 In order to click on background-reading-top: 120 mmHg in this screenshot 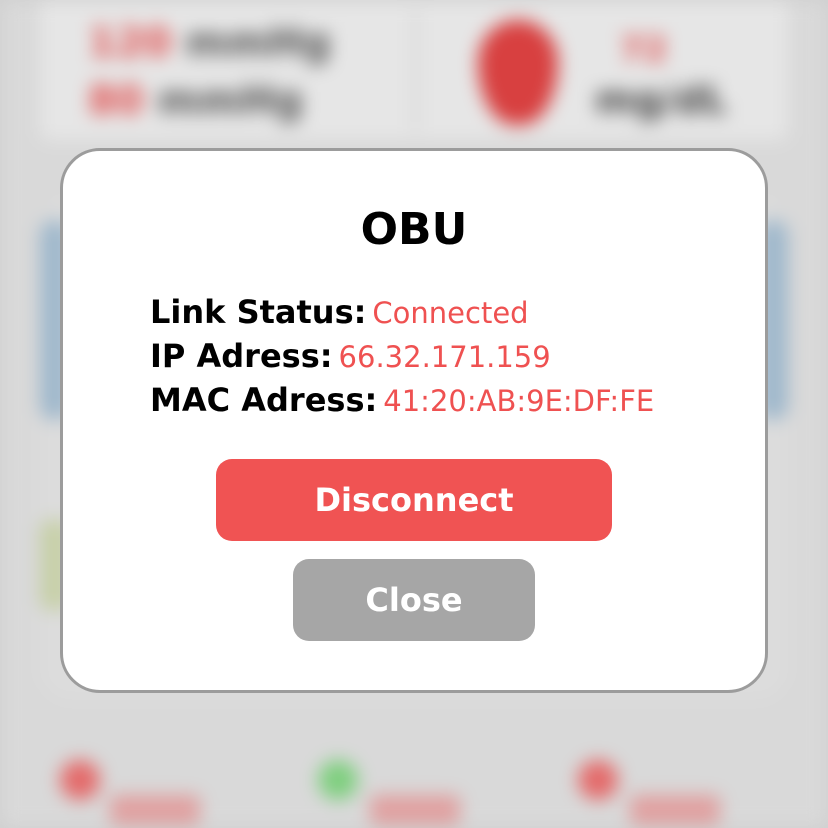, I will do `click(209, 43)`.